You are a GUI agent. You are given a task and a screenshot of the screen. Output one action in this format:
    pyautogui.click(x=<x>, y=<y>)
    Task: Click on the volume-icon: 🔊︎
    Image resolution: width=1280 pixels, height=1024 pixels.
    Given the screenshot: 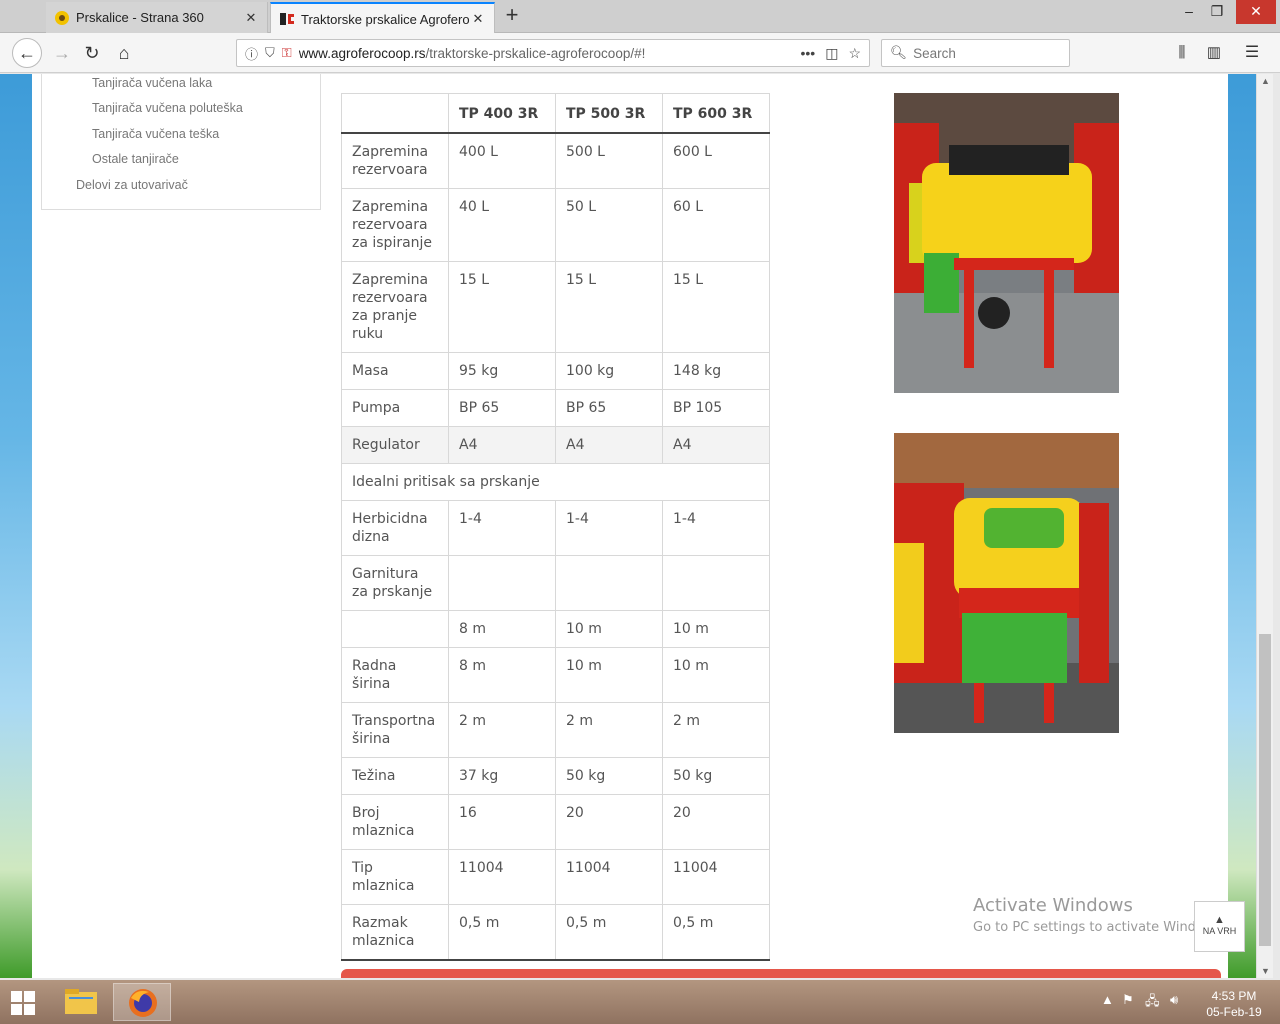 What is the action you would take?
    pyautogui.click(x=1174, y=1000)
    